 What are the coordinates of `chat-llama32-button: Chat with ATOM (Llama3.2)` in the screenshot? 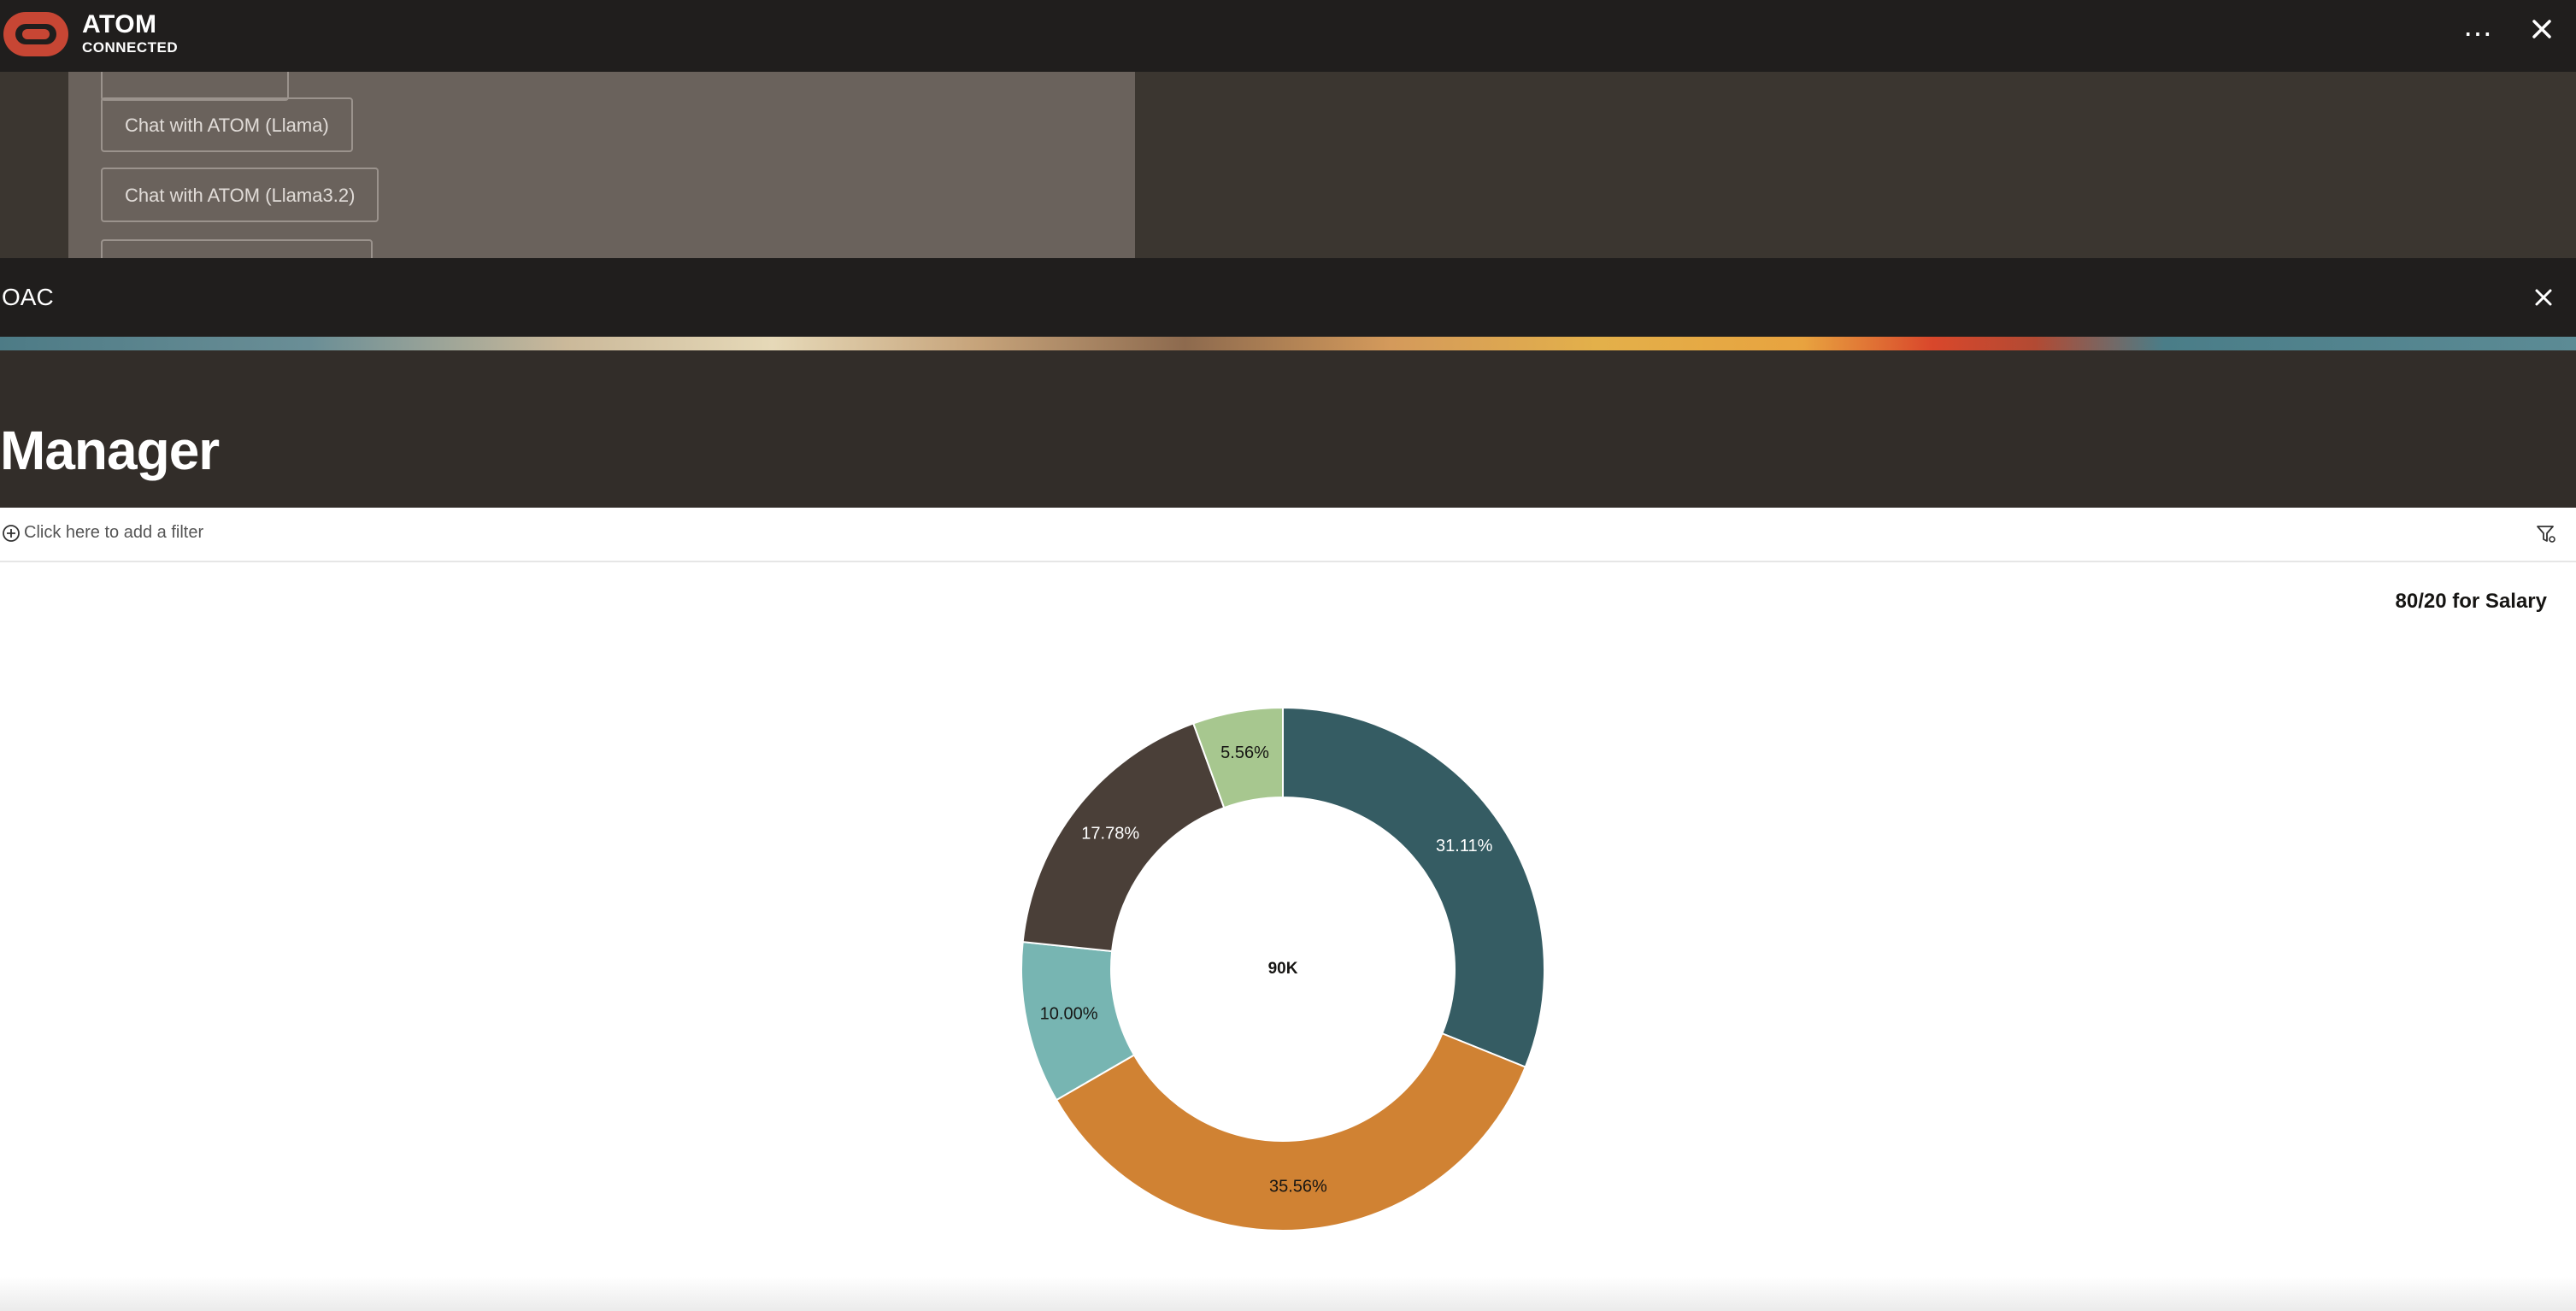 It's located at (240, 195).